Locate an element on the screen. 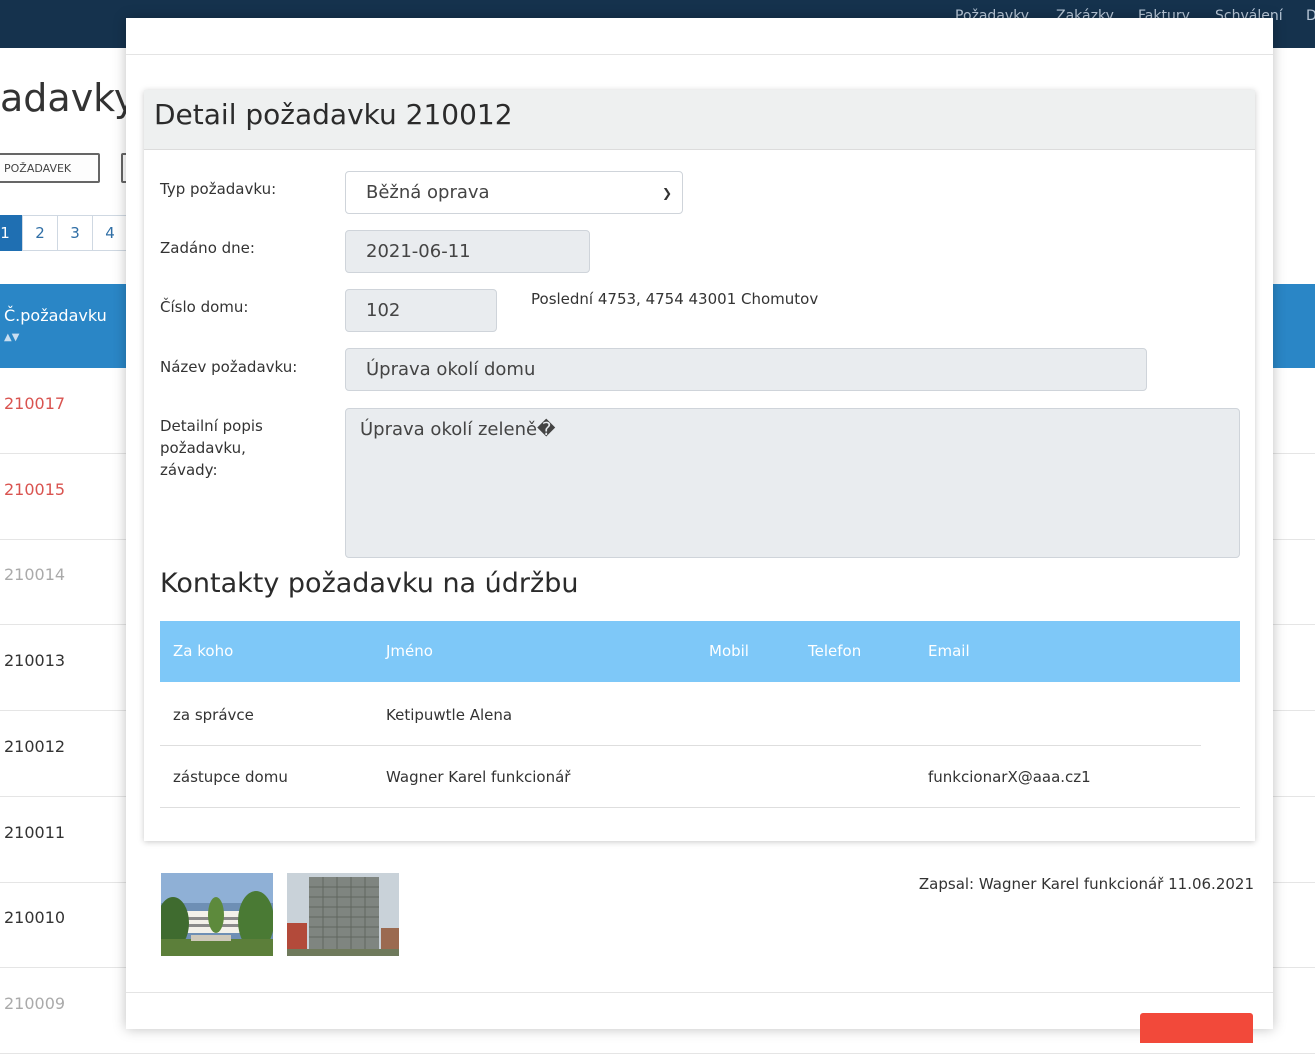  modal-title: Detail požadavku 210012 is located at coordinates (333, 114).